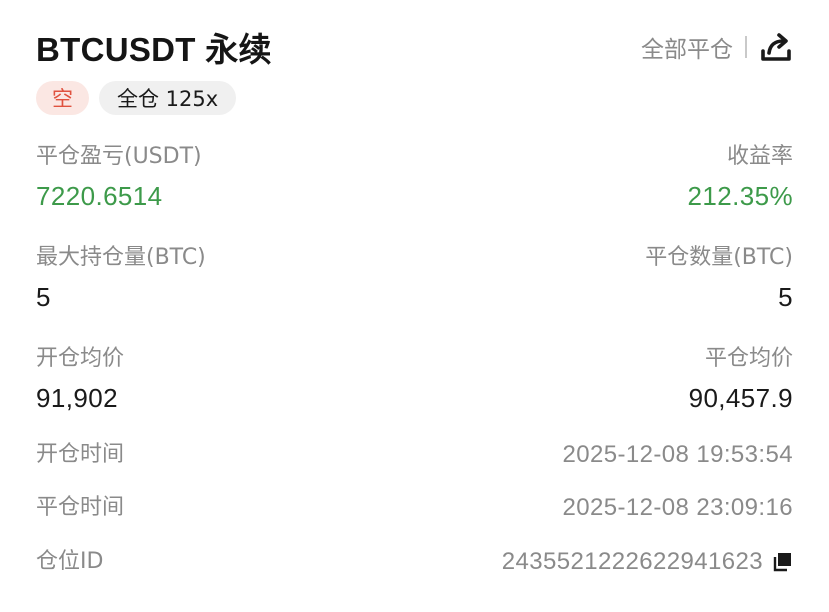 The image size is (829, 612). I want to click on pnl-value: 7220.6514, so click(99, 196).